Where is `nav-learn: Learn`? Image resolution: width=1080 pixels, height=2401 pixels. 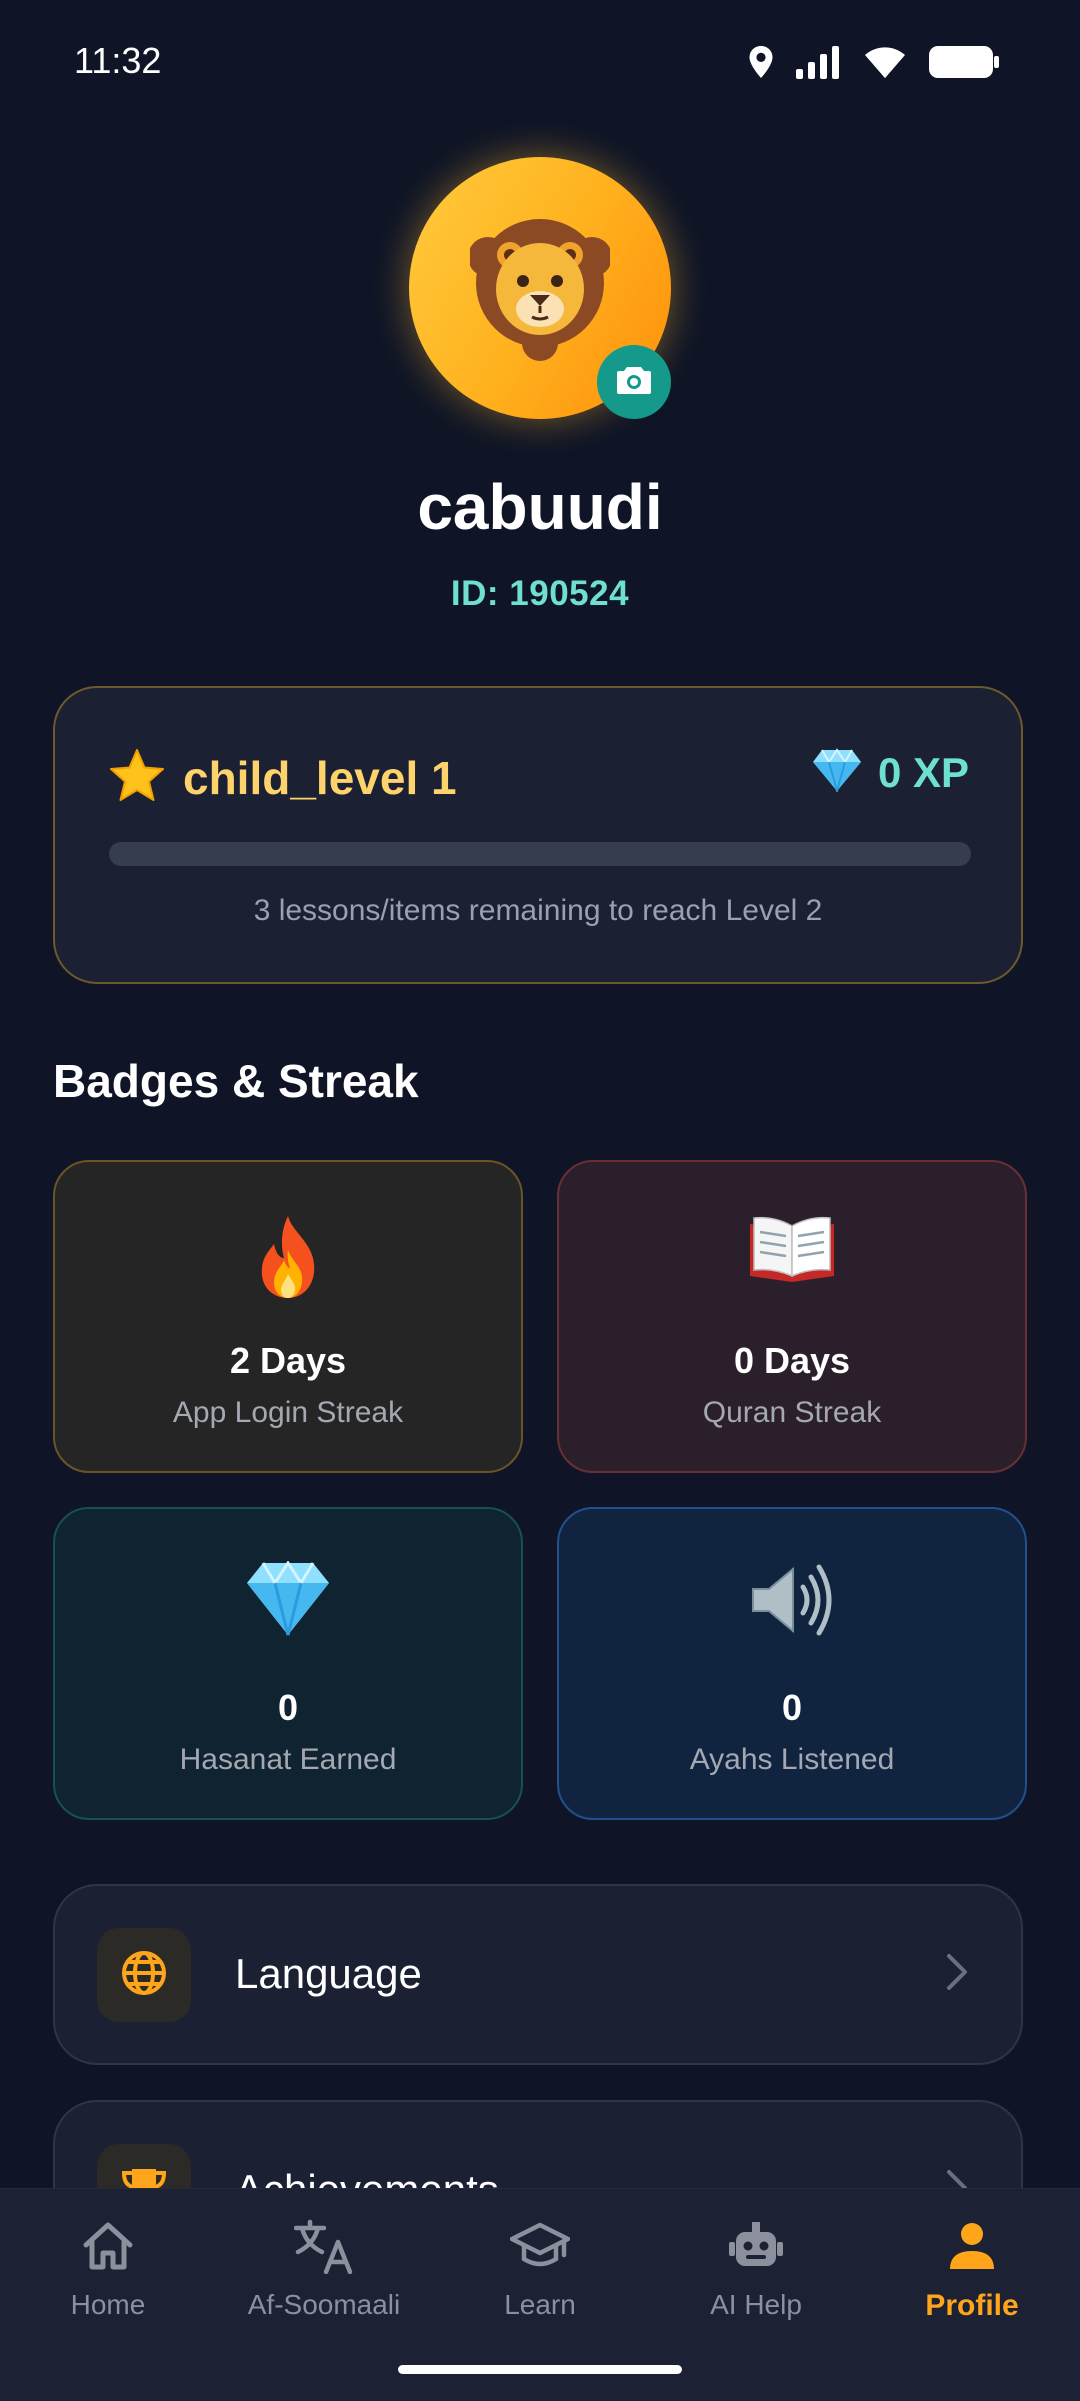 nav-learn: Learn is located at coordinates (540, 2273).